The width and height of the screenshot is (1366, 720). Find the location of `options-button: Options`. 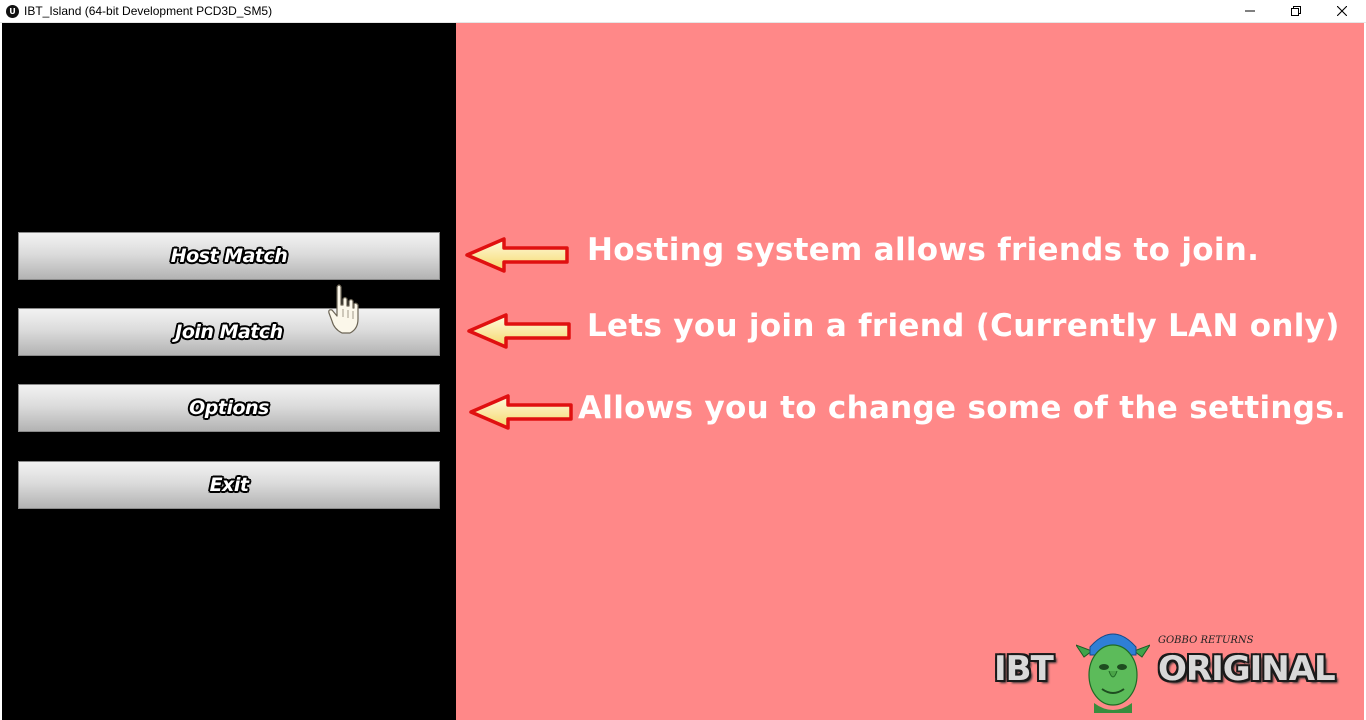

options-button: Options is located at coordinates (229, 408).